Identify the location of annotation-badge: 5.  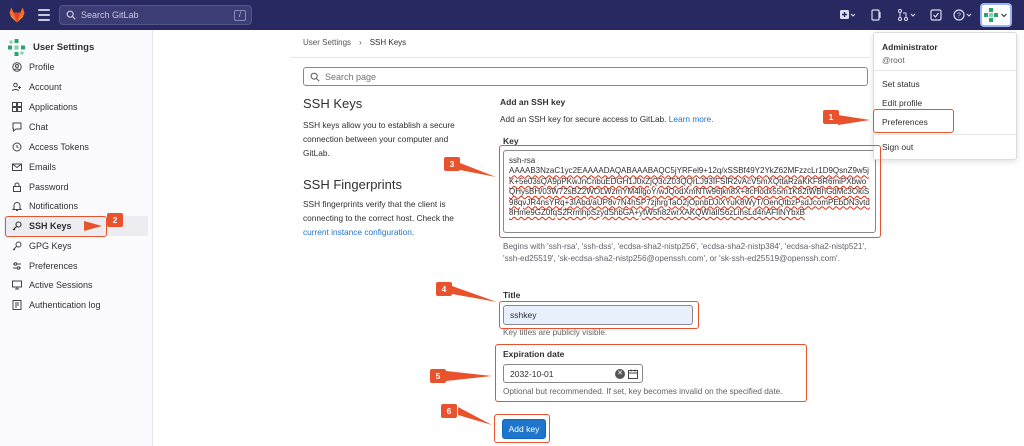
(438, 376).